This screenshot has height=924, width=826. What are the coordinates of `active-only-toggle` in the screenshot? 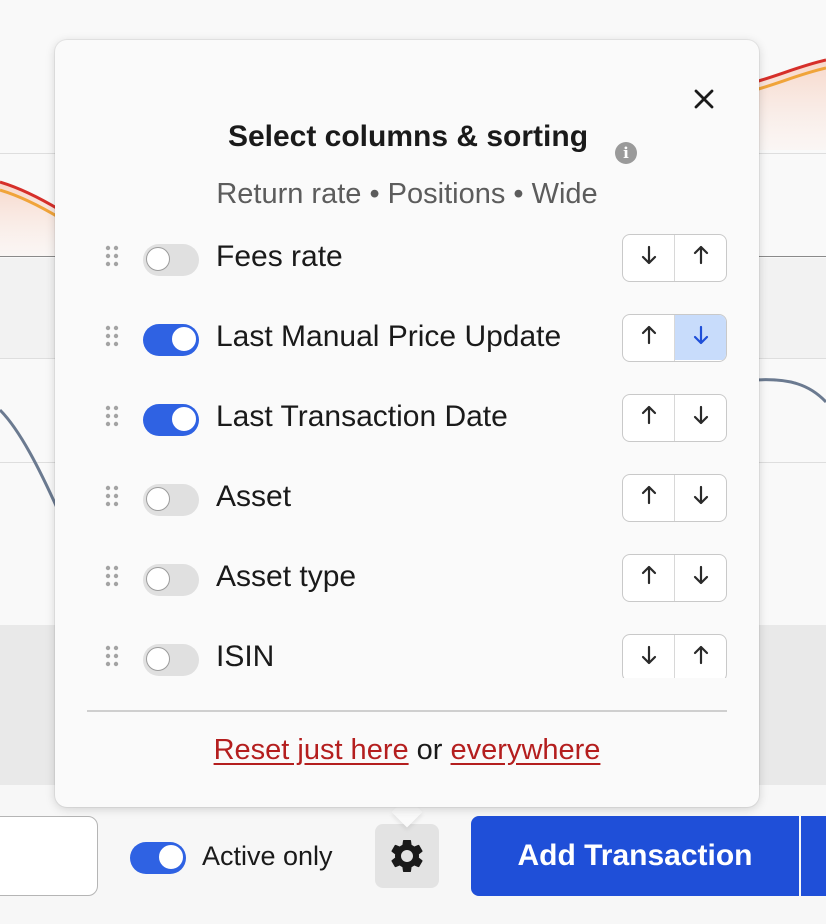 It's located at (158, 858).